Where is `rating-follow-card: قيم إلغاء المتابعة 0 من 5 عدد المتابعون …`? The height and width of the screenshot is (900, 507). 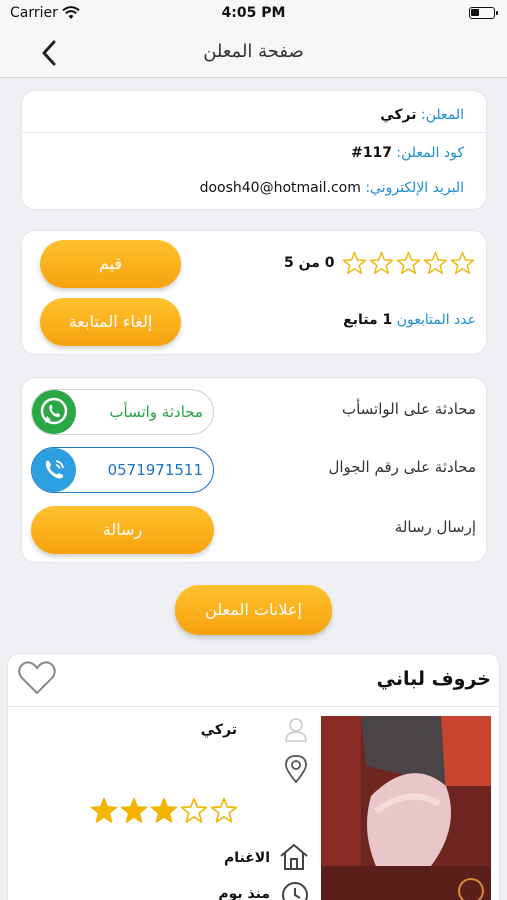 rating-follow-card: قيم إلغاء المتابعة 0 من 5 عدد المتابعون … is located at coordinates (254, 292).